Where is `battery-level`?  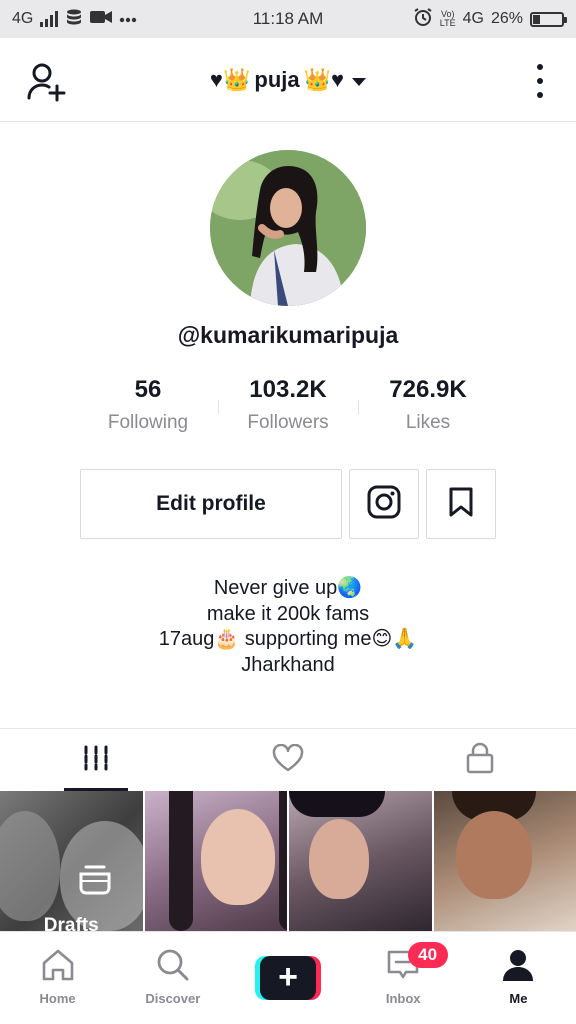 battery-level is located at coordinates (536, 19).